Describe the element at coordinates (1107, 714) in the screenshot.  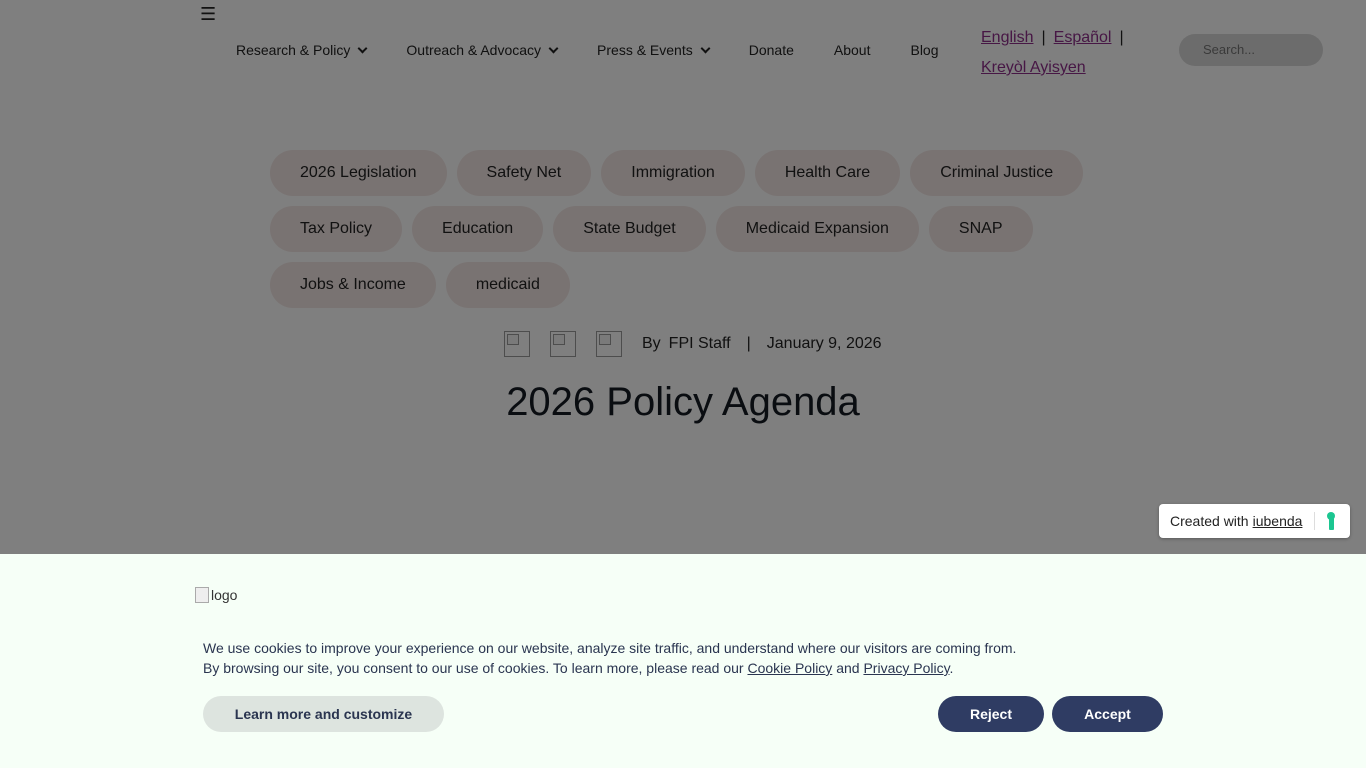
I see `accept-button: Accept` at that location.